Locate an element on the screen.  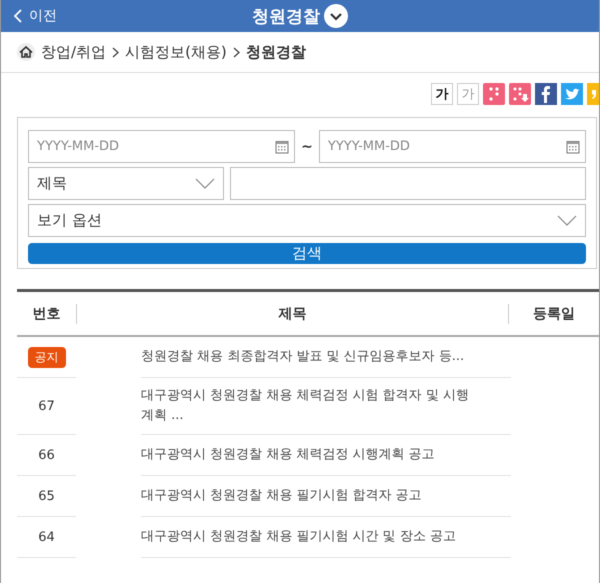
breadcrumb-link: 창업/취업 is located at coordinates (73, 52).